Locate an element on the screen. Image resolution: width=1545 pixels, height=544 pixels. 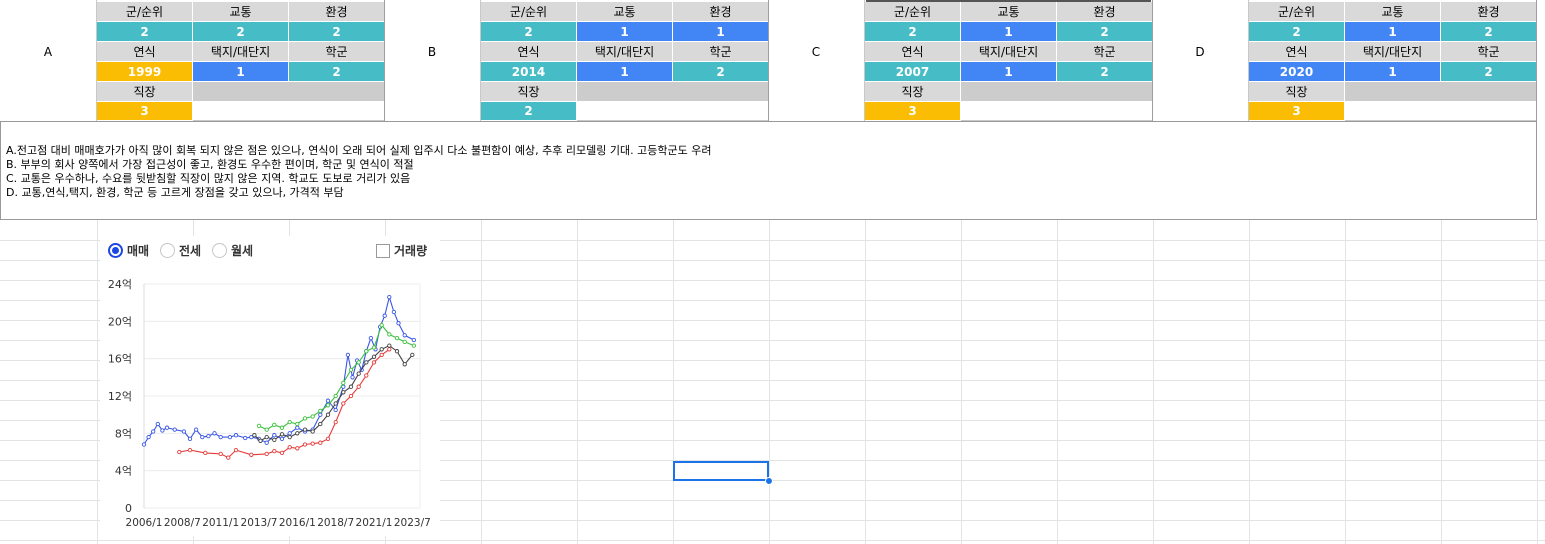
property-block-b: B 군/순위 2 연식 2014 교통 1 택지/대단지 1 환경 1 학군 2 직장 2 is located at coordinates (576, 60).